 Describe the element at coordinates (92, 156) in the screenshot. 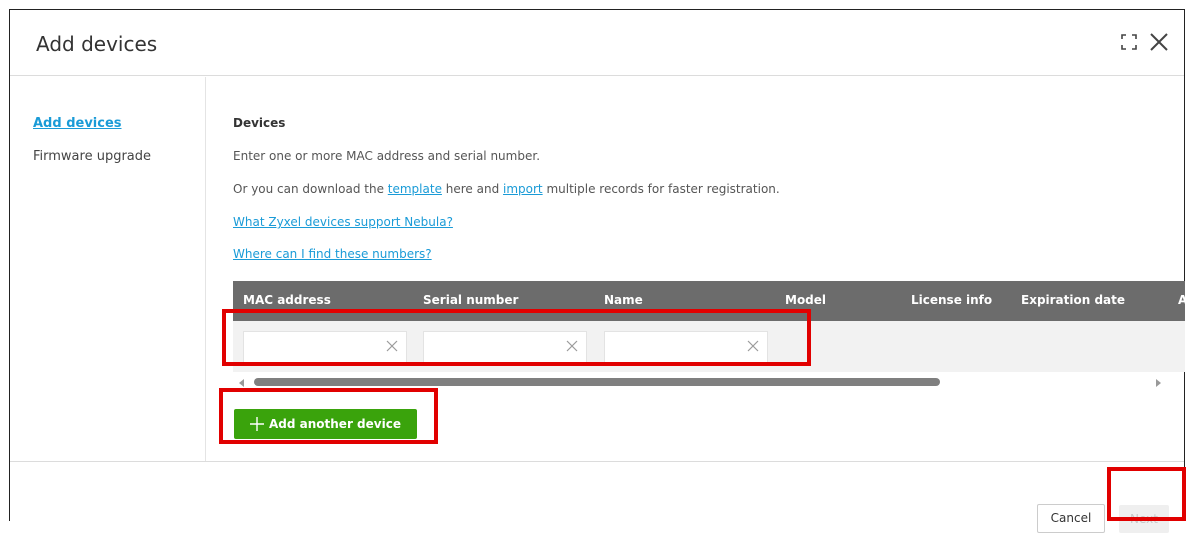

I see `sidebar-item-firmware-upgrade: Firmware upgrade` at that location.